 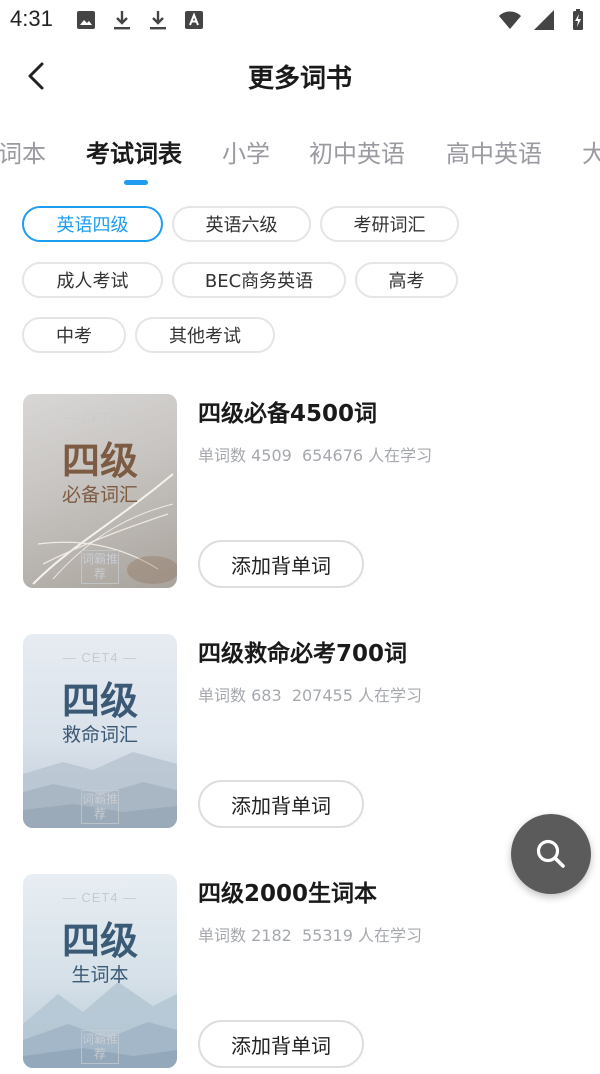 I want to click on header: 更多词书, so click(x=300, y=76).